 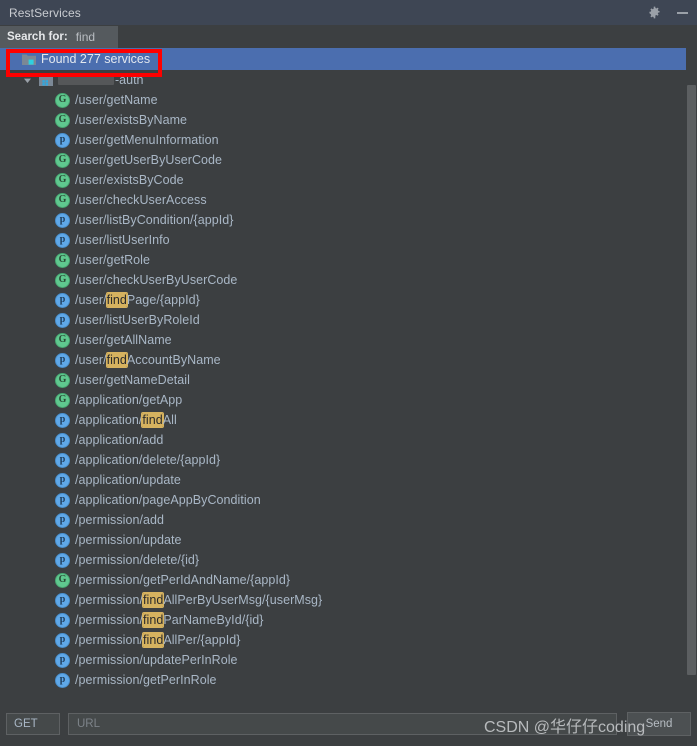 I want to click on endpoint-row: G/user/getRole, so click(x=348, y=260).